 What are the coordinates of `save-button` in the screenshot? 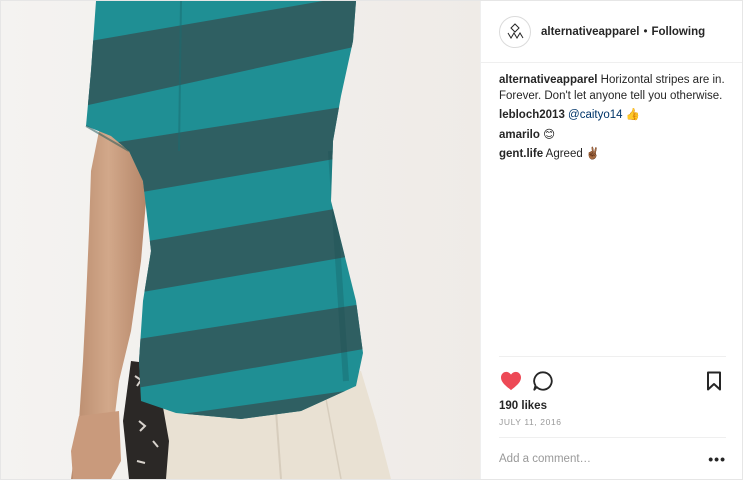 It's located at (714, 381).